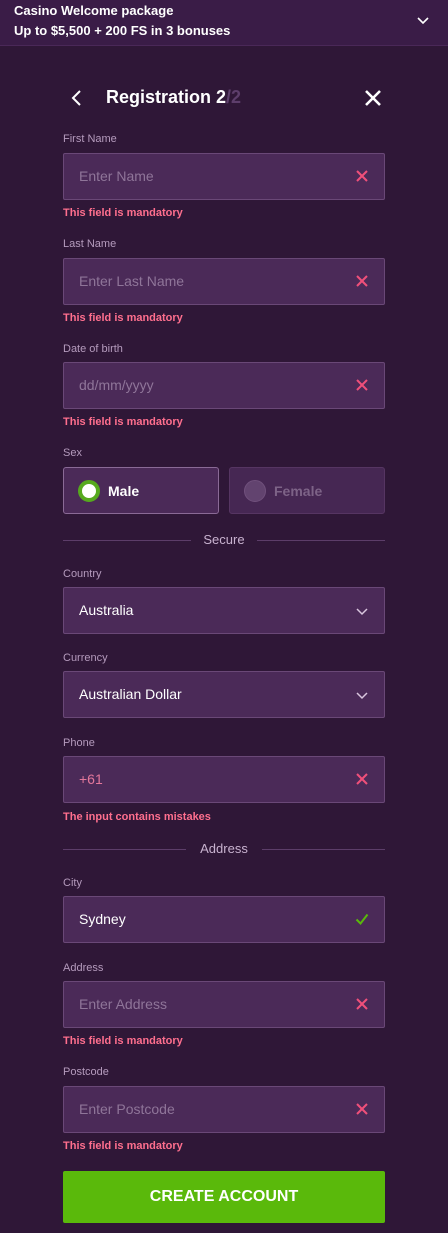 Image resolution: width=448 pixels, height=1233 pixels. I want to click on address-placeholder: Enter Address, so click(123, 1004).